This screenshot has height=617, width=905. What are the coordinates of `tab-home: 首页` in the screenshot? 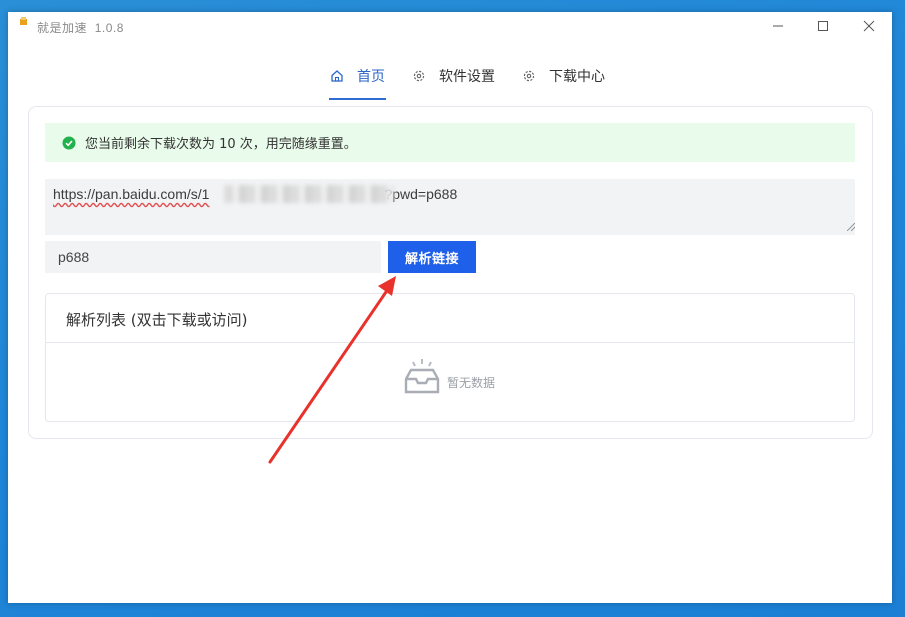 It's located at (357, 75).